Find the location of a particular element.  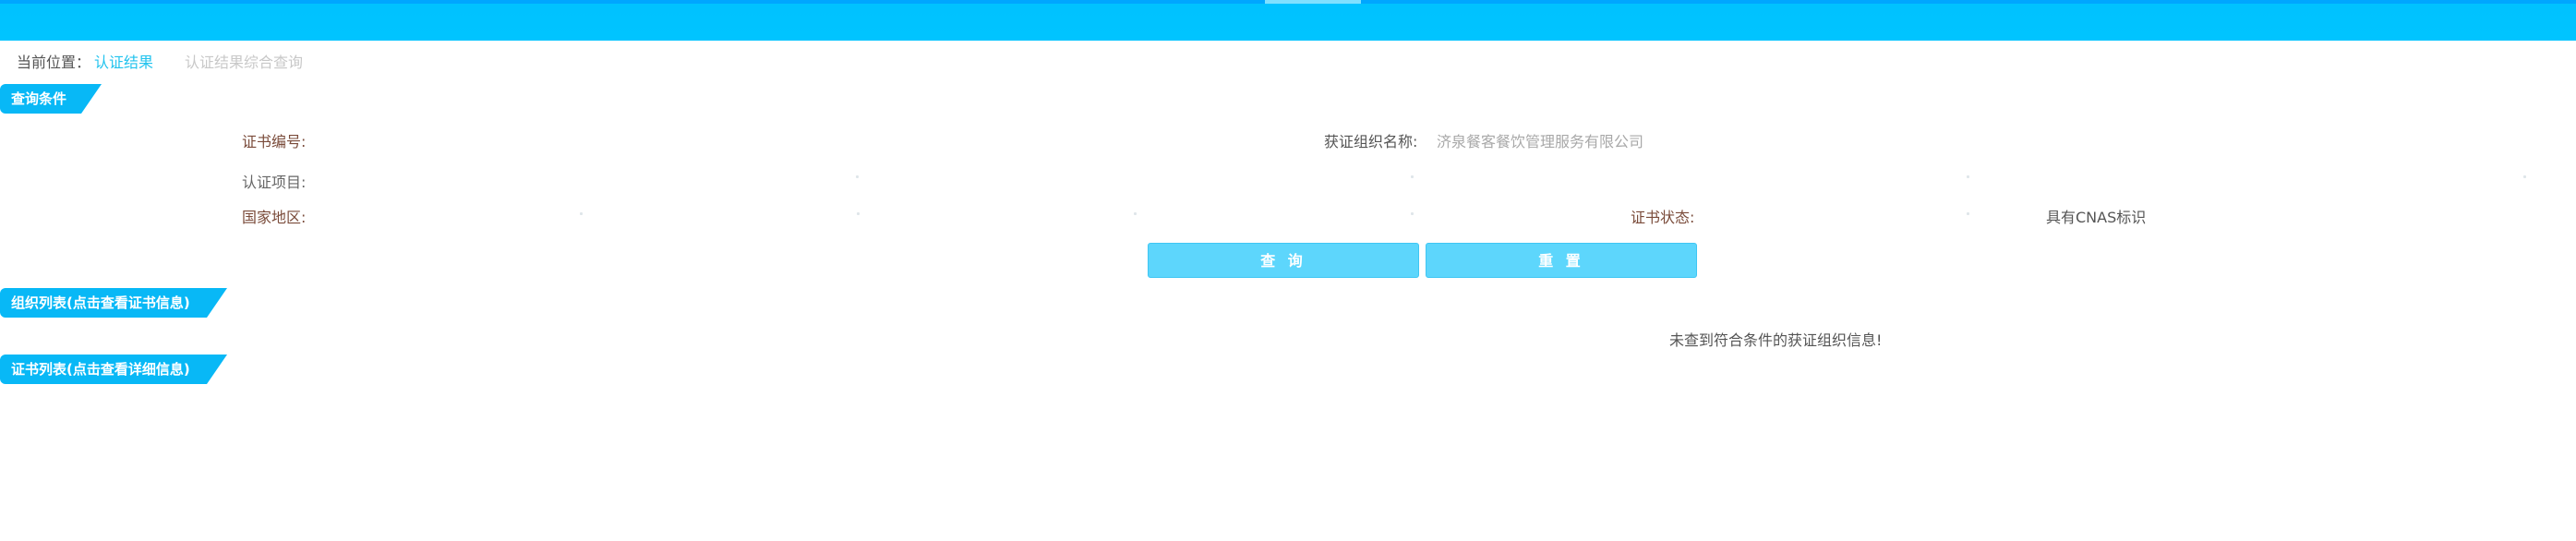

section-title-org-list: 组织列表(点击查看证书信息) is located at coordinates (113, 303).